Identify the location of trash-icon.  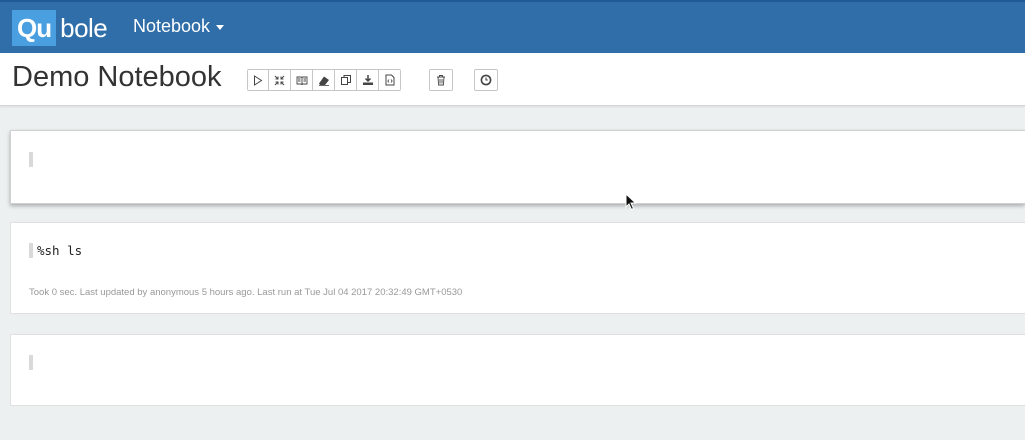
(441, 80).